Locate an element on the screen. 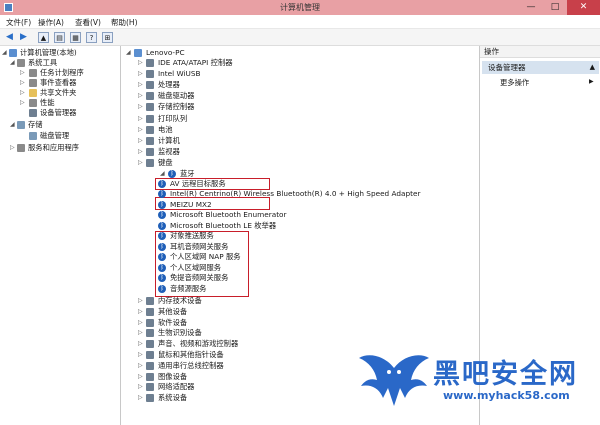 Image resolution: width=600 pixels, height=425 pixels. watermark-url: www.myhack58.com is located at coordinates (506, 395).